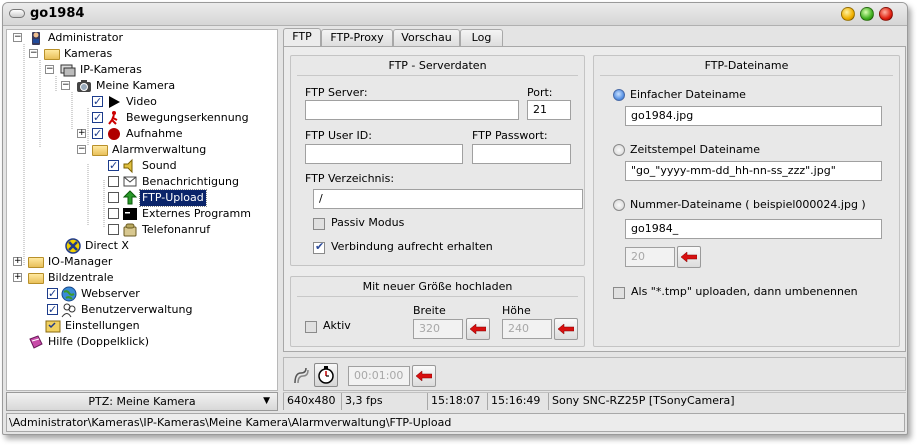  Describe the element at coordinates (312, 401) in the screenshot. I see `status-resolution: 640x480` at that location.